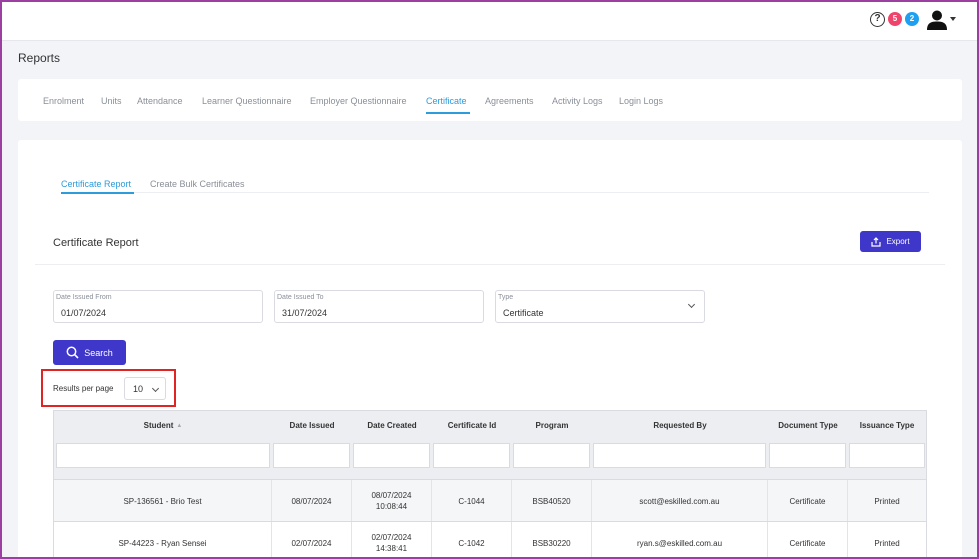 The width and height of the screenshot is (979, 559). I want to click on tab-activity-logs: Activity Logs, so click(577, 101).